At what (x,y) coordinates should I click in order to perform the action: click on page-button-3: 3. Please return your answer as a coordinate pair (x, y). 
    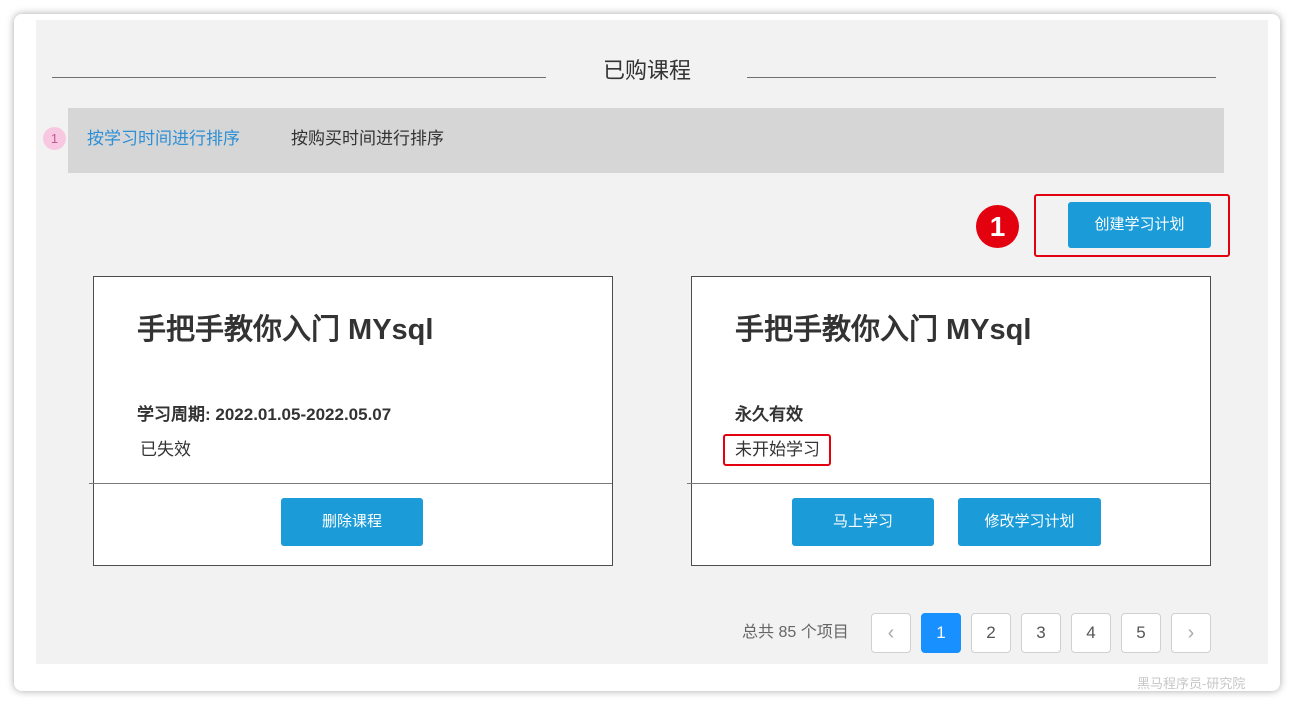
    Looking at the image, I should click on (1041, 633).